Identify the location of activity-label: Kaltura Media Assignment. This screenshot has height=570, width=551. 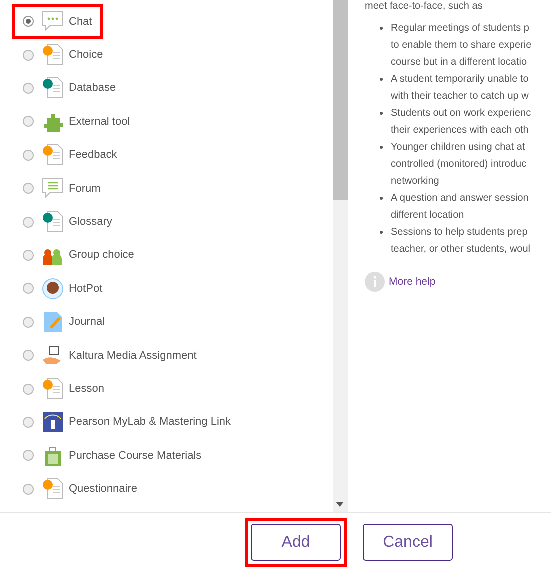
(133, 356).